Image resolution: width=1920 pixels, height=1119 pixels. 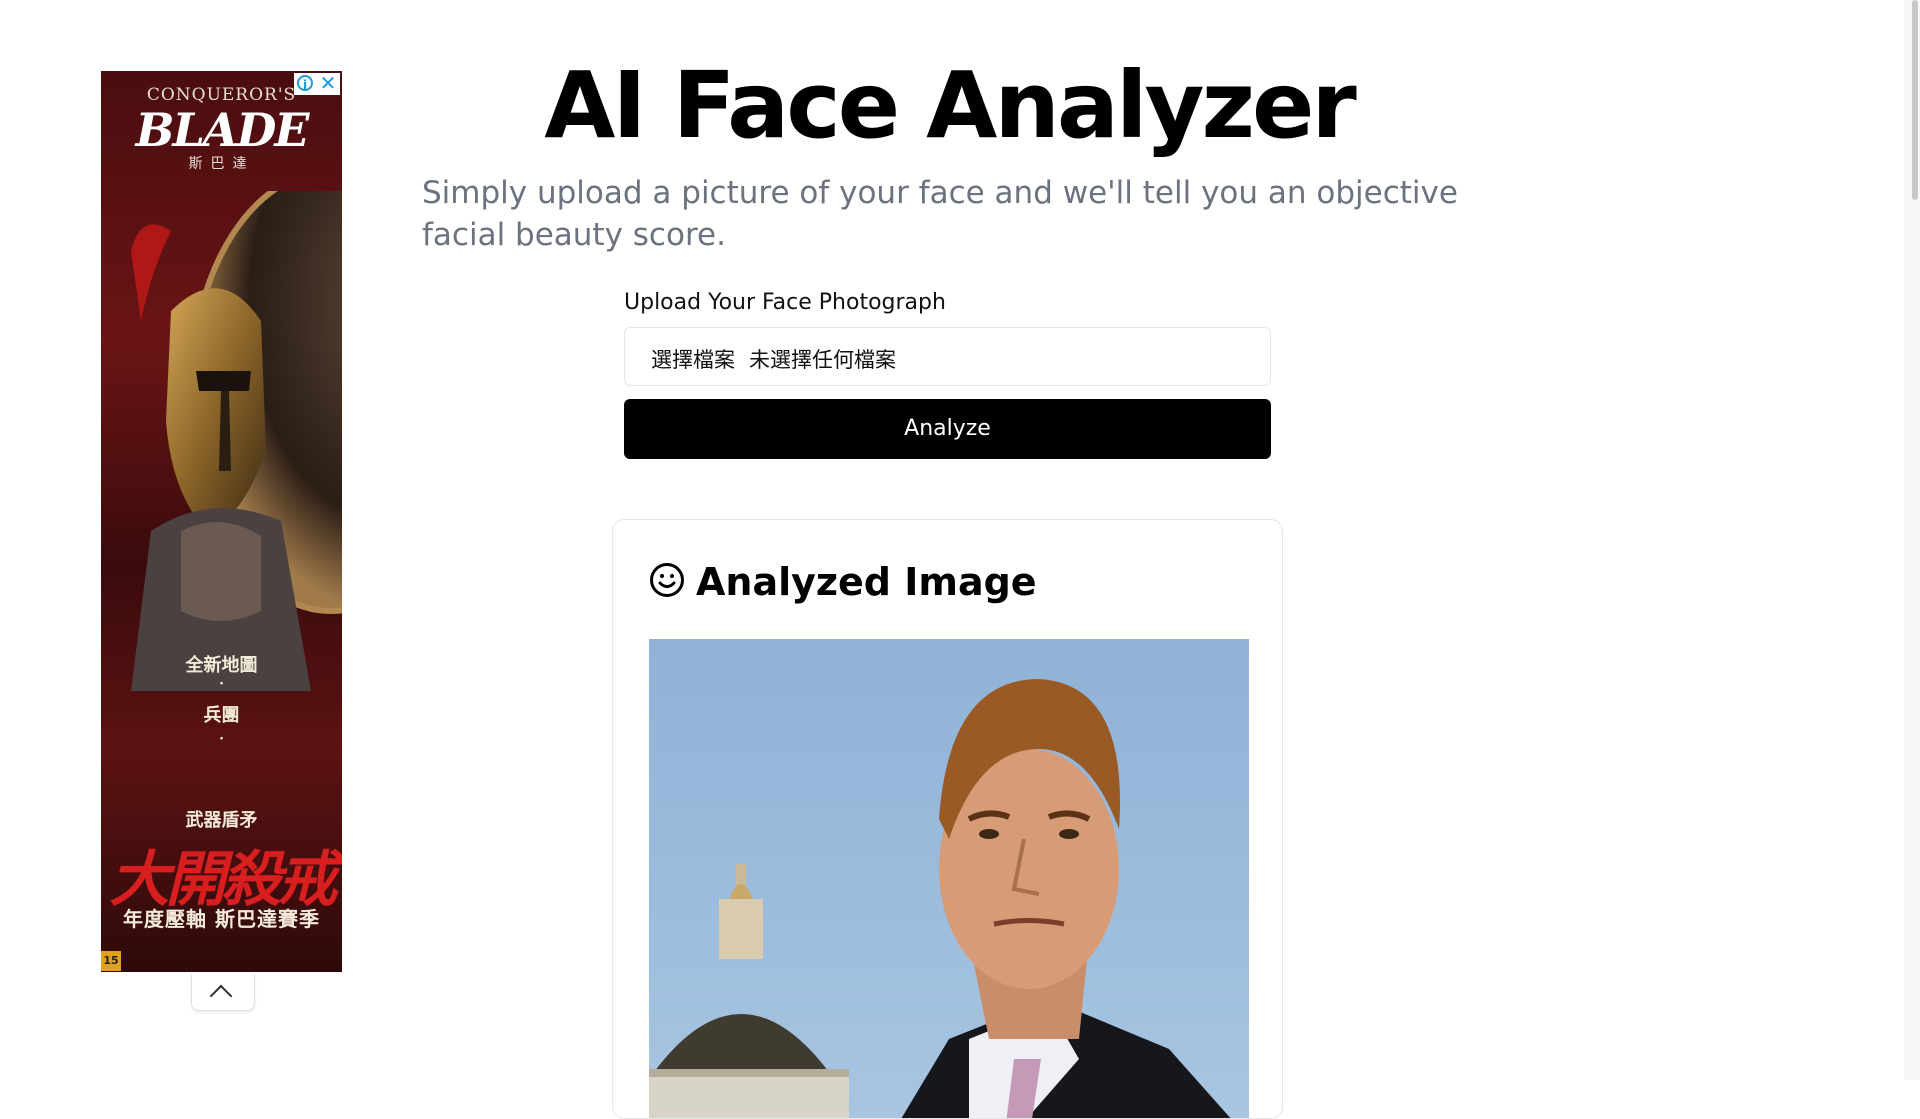 What do you see at coordinates (950, 105) in the screenshot?
I see `page-title: AI Face Analyzer` at bounding box center [950, 105].